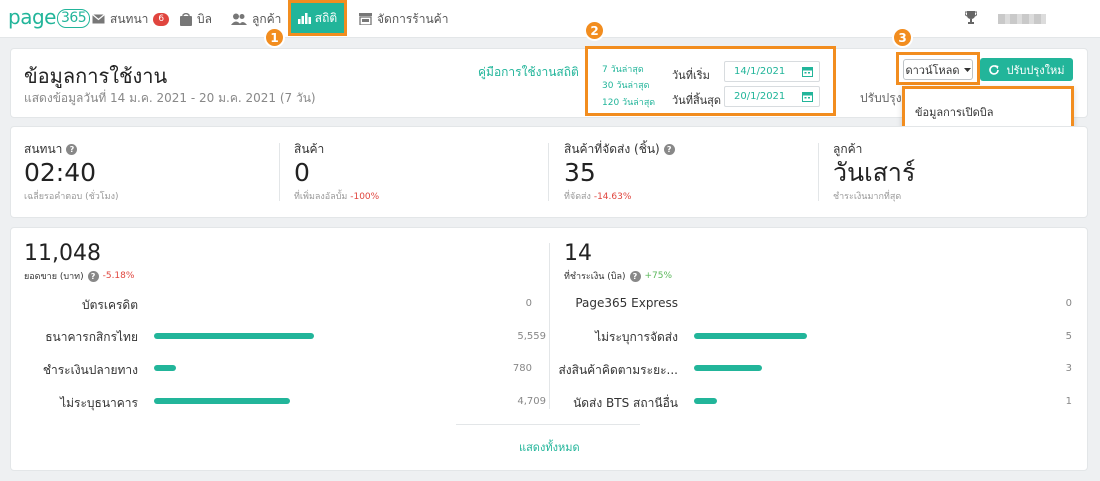 The width and height of the screenshot is (1100, 481). What do you see at coordinates (967, 69) in the screenshot?
I see `caret-down-icon` at bounding box center [967, 69].